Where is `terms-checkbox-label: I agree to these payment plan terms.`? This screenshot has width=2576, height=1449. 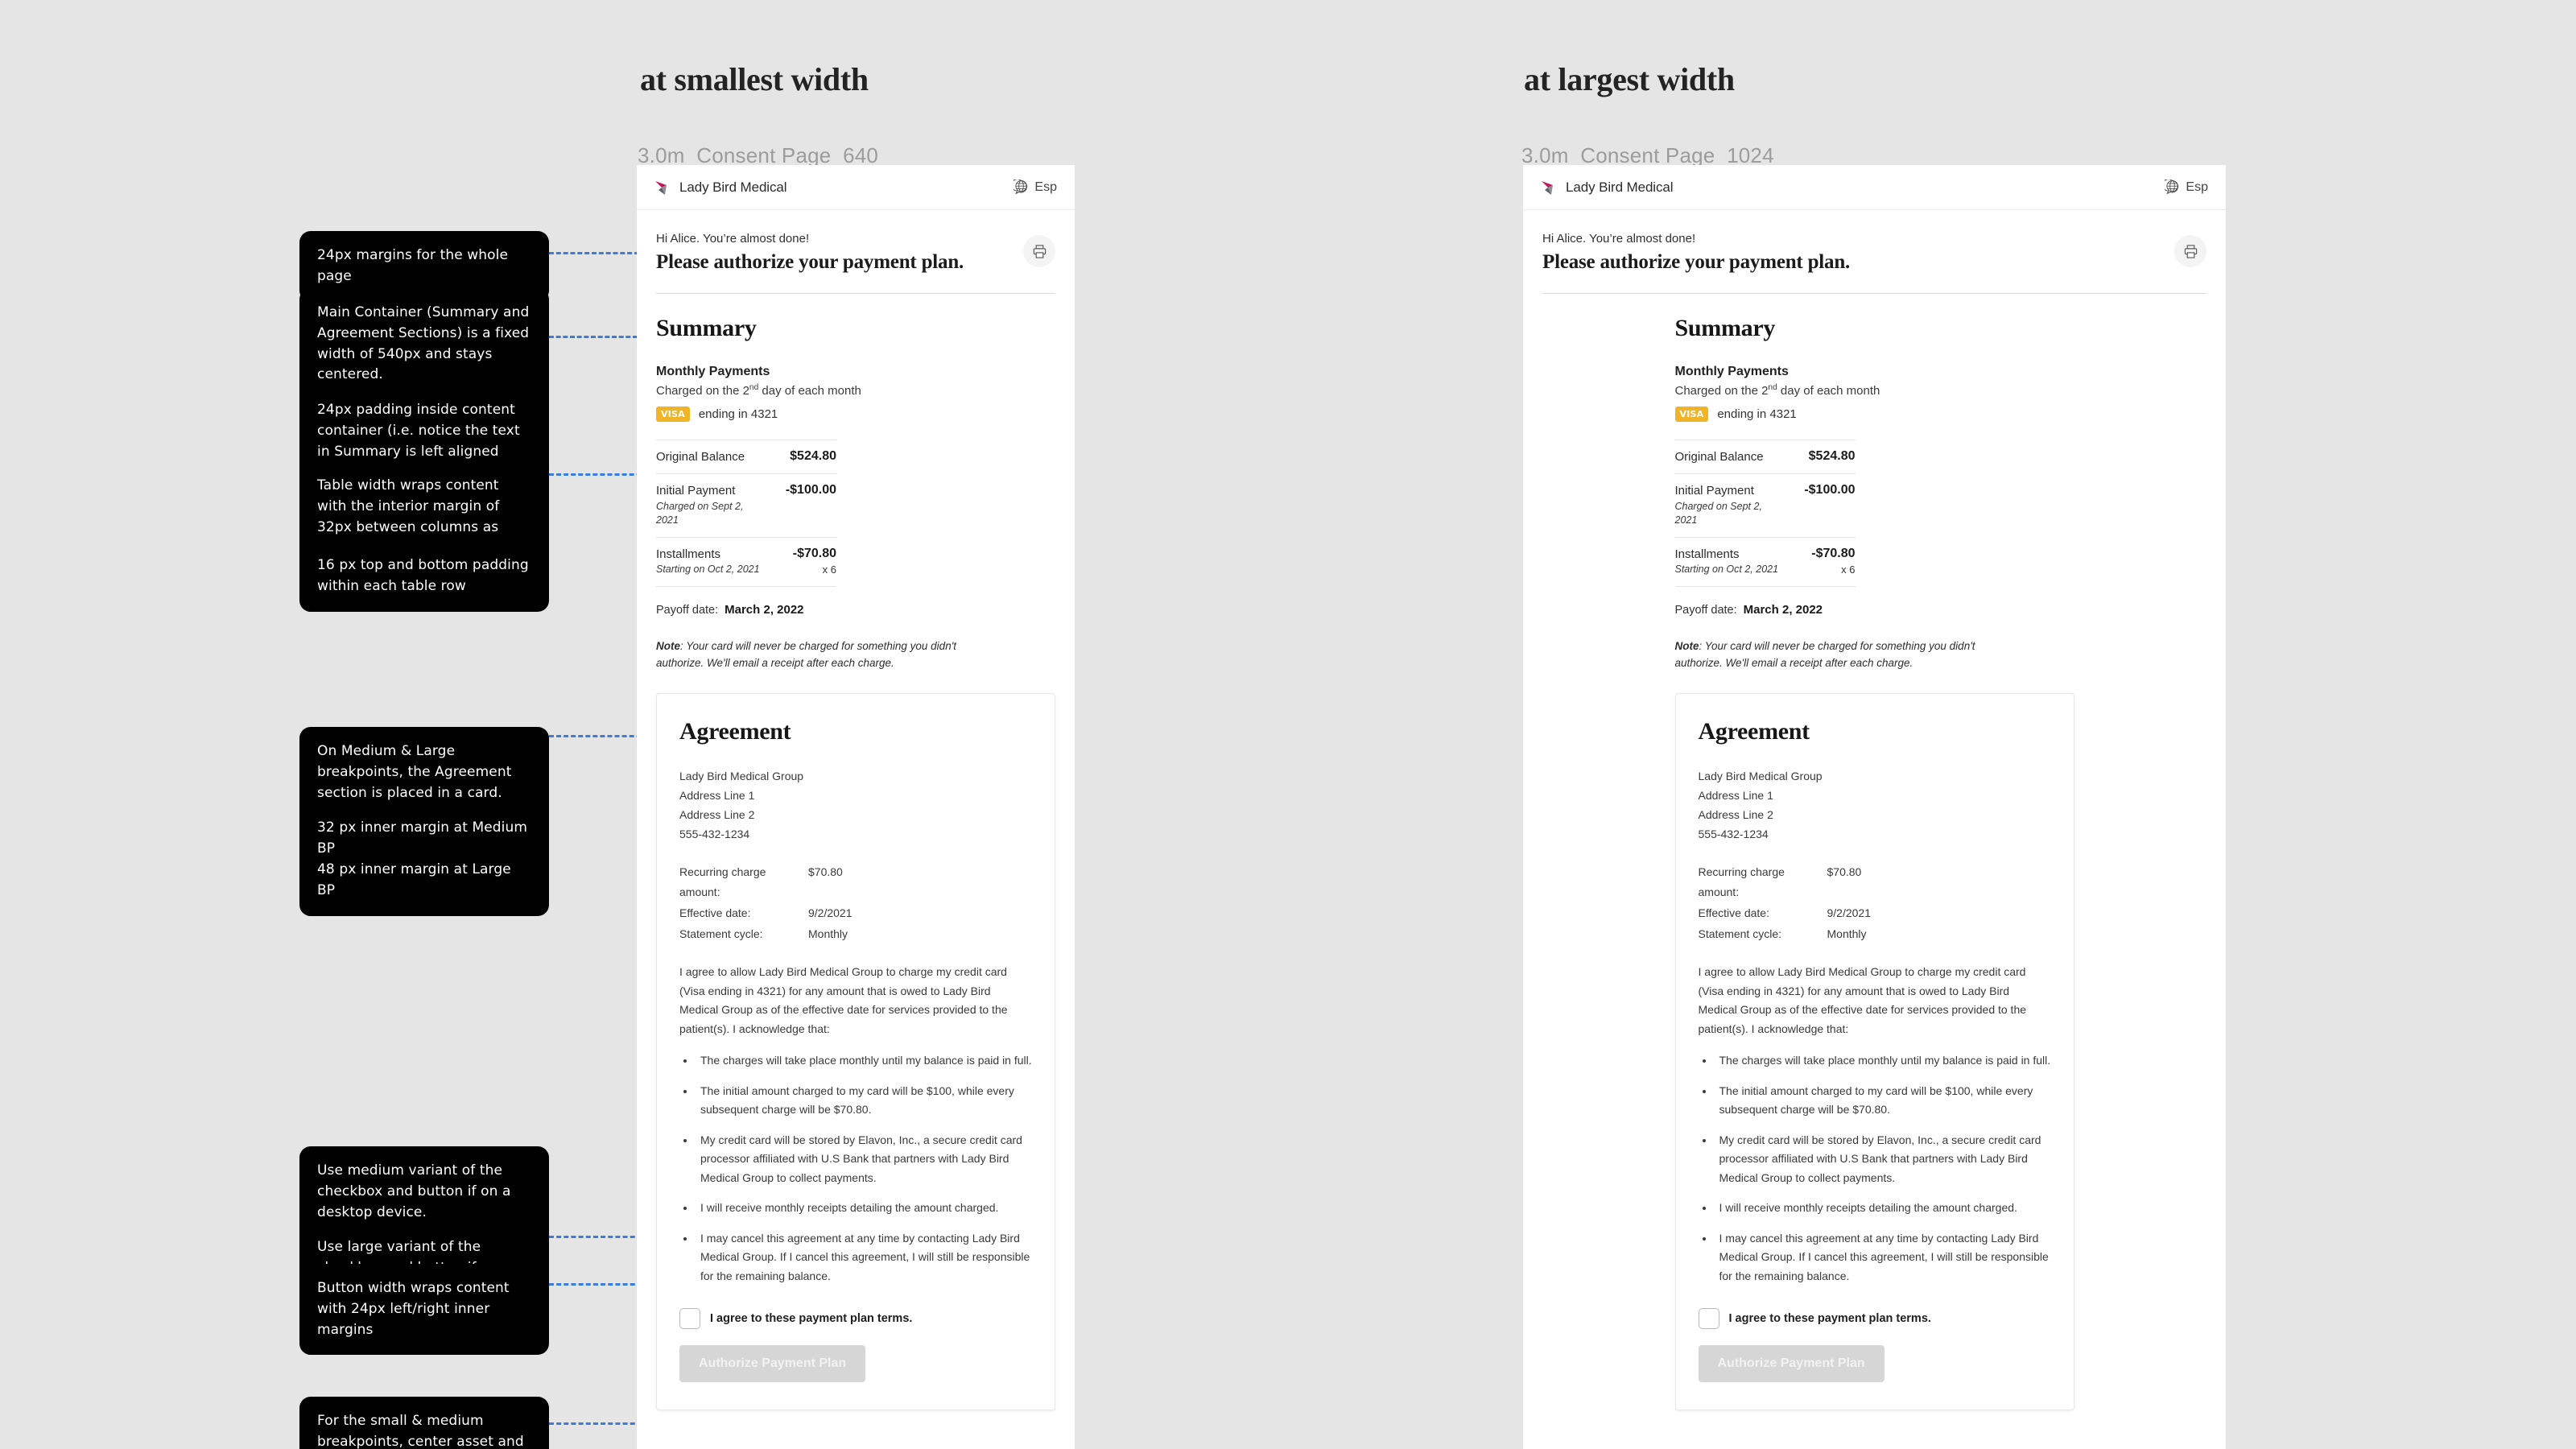
terms-checkbox-label: I agree to these payment plan terms. is located at coordinates (811, 1319).